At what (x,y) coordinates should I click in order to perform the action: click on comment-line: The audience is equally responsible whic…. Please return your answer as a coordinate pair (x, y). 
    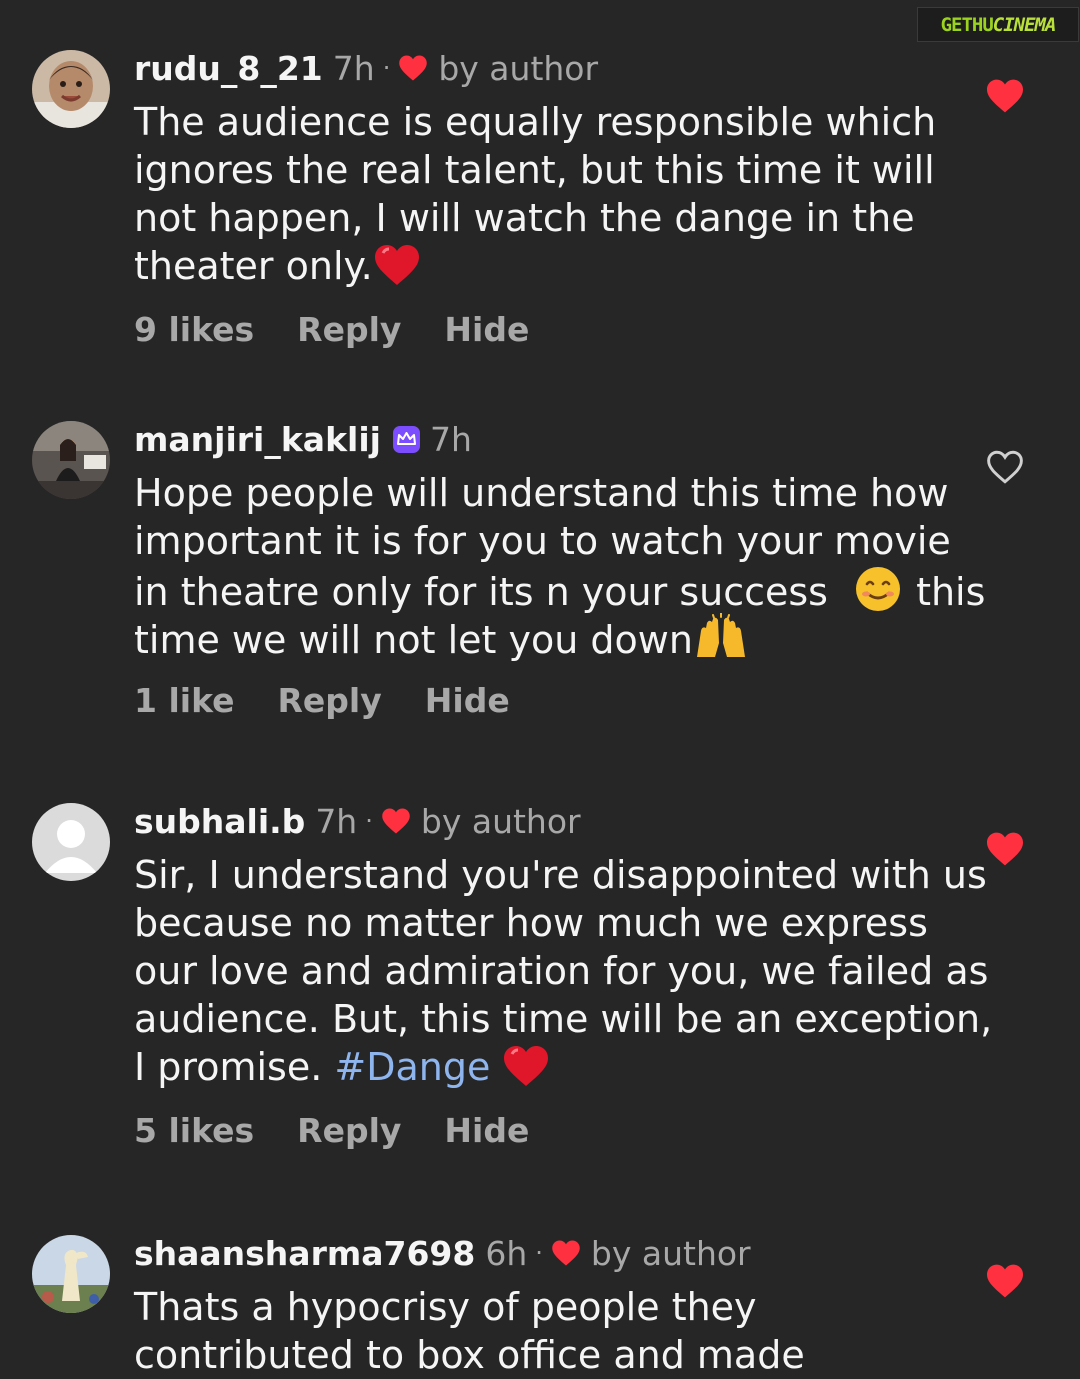
    Looking at the image, I should click on (535, 122).